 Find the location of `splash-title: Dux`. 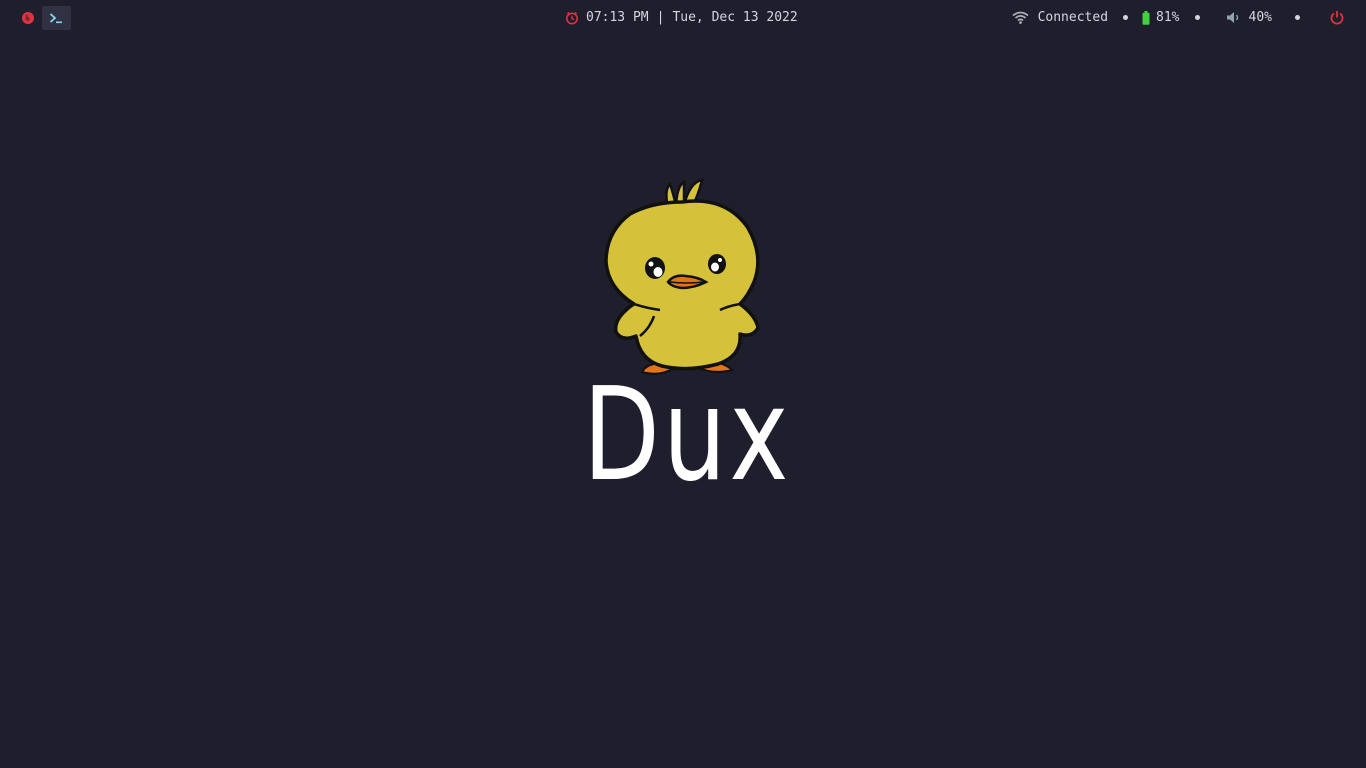

splash-title: Dux is located at coordinates (687, 435).